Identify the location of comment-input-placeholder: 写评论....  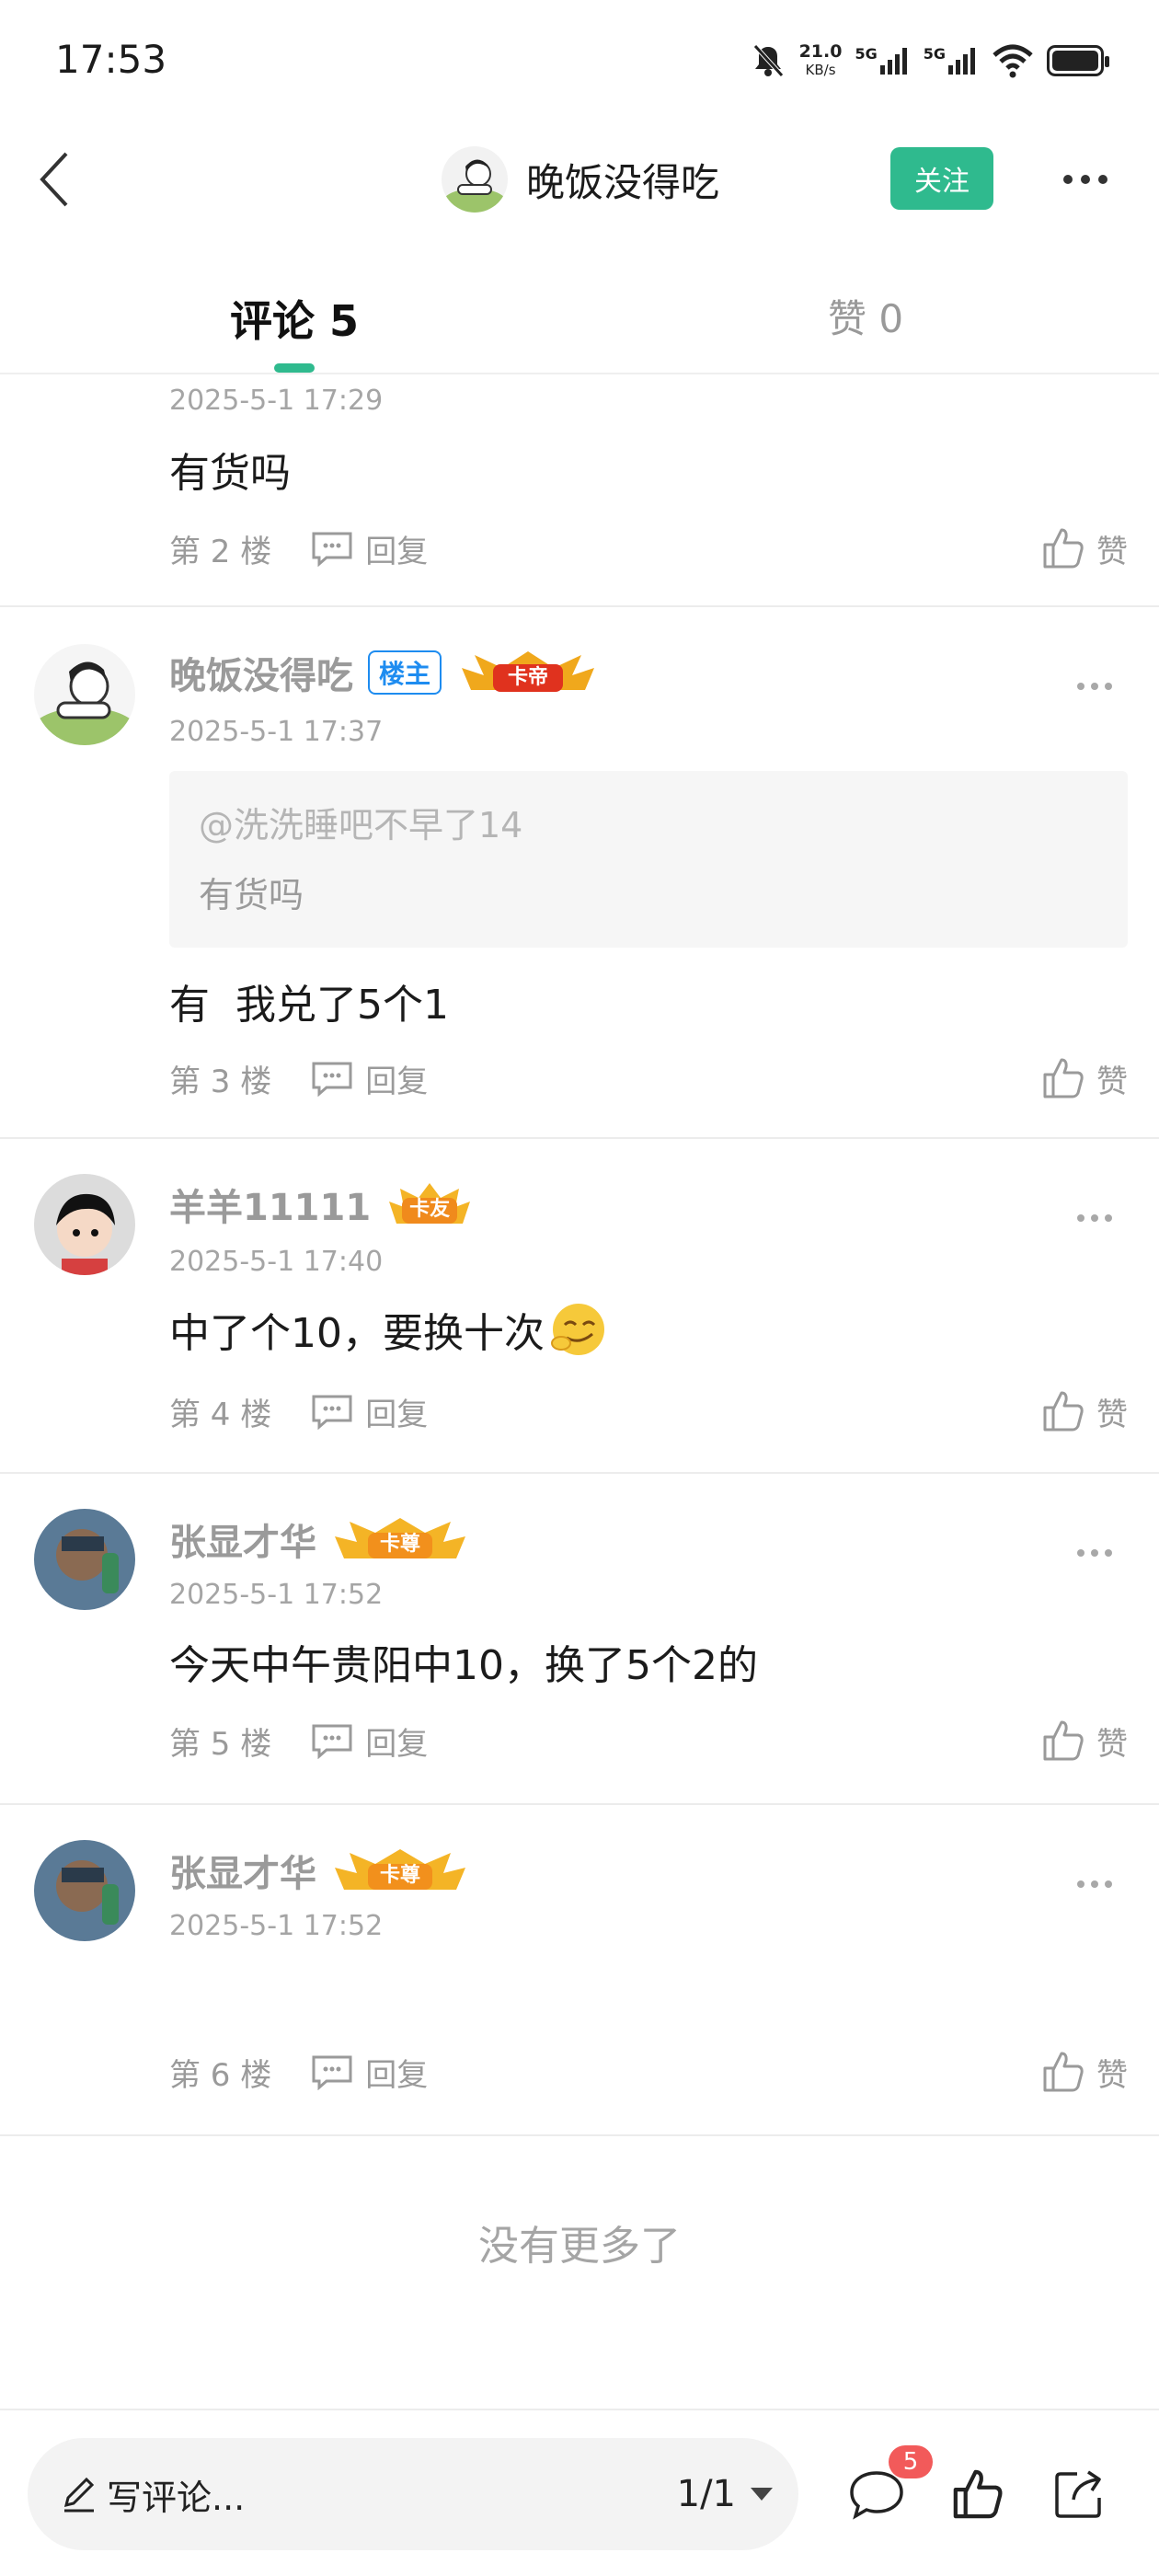
(176, 2497).